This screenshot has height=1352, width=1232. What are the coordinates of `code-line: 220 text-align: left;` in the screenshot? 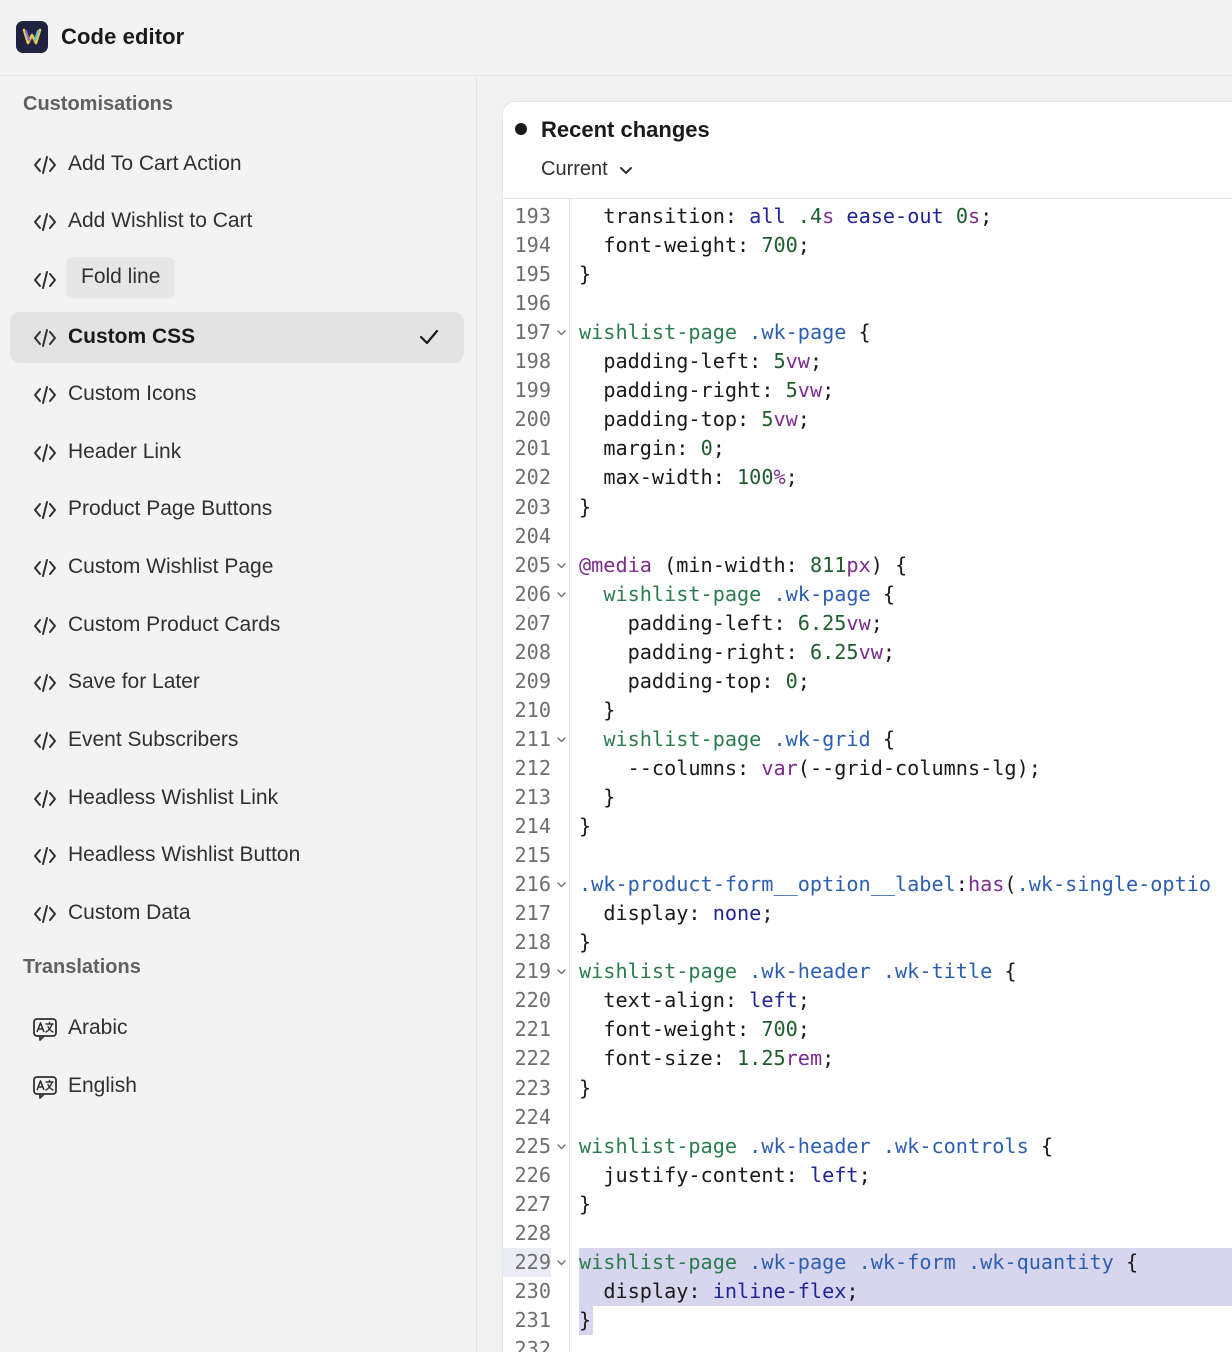 It's located at (867, 1000).